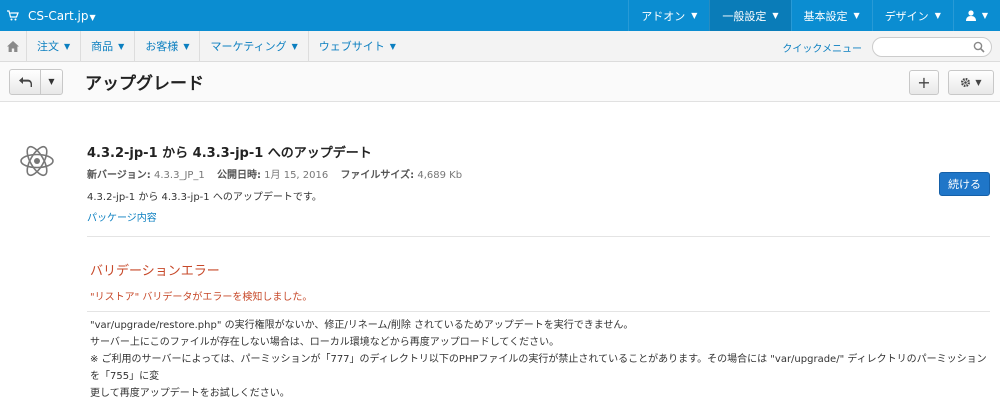 This screenshot has height=406, width=1000. What do you see at coordinates (970, 15) in the screenshot?
I see `user-icon` at bounding box center [970, 15].